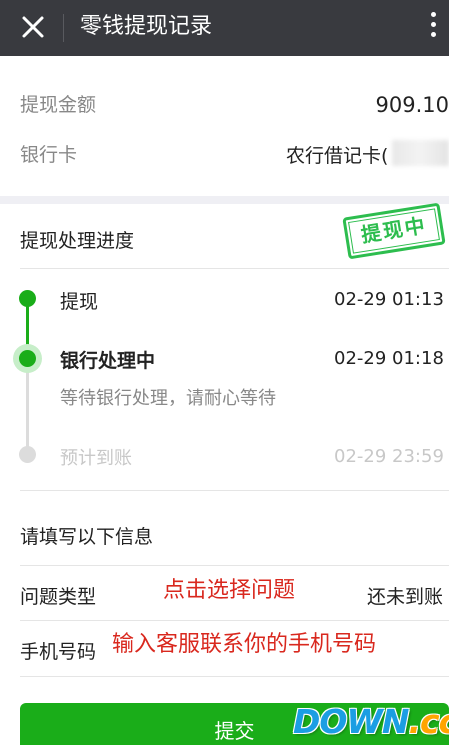 This screenshot has width=449, height=745. Describe the element at coordinates (337, 156) in the screenshot. I see `bank-card-value: 农行借记卡(` at that location.